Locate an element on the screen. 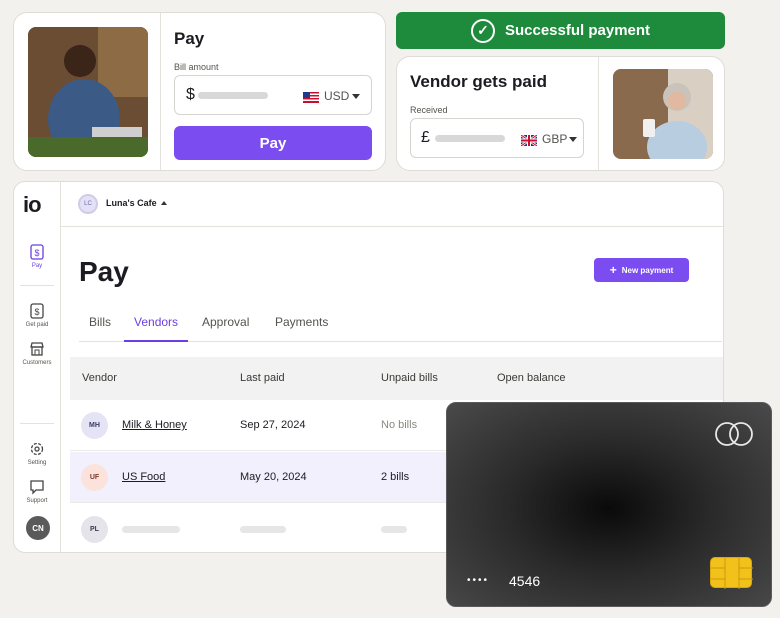 The height and width of the screenshot is (618, 780). org-switcher: Luna's Cafe is located at coordinates (131, 203).